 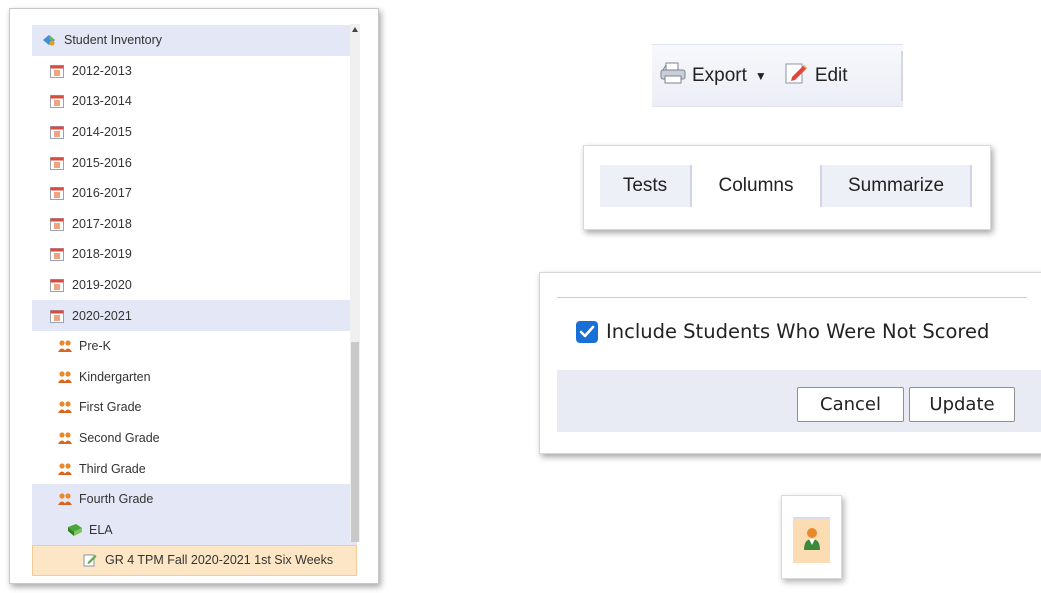 What do you see at coordinates (194, 224) in the screenshot?
I see `tree-item-year: 2017-2018` at bounding box center [194, 224].